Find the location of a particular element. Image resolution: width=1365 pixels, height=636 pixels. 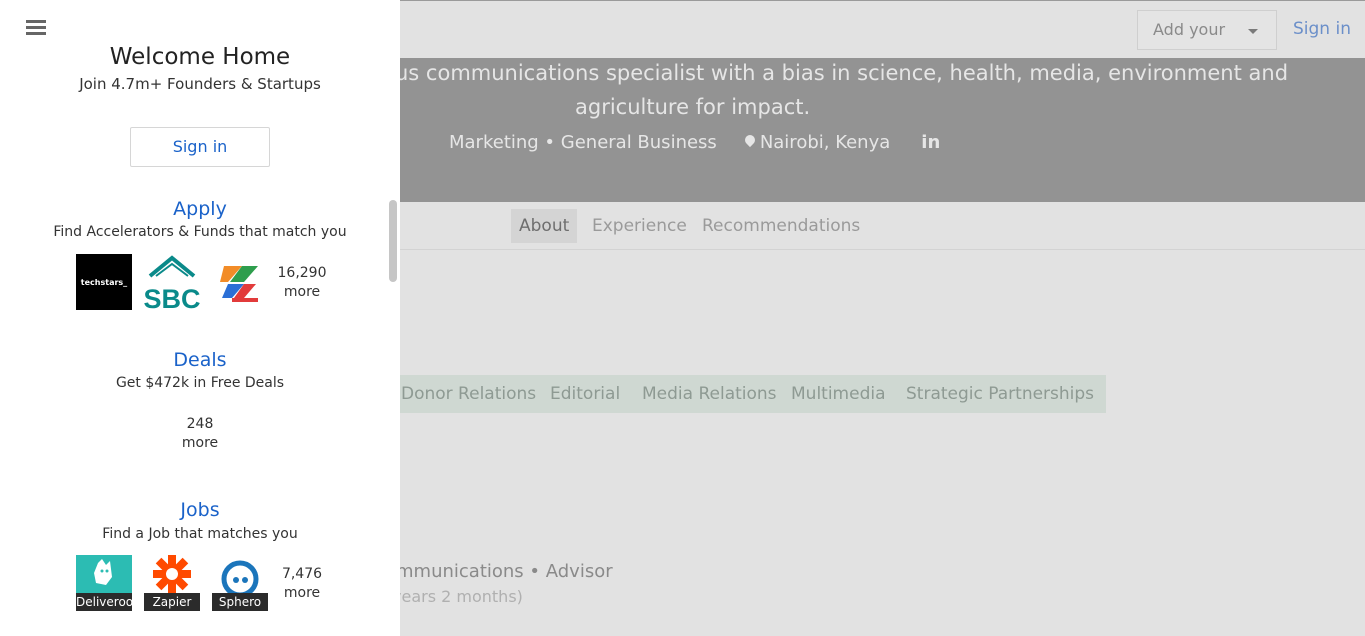

apply-more-label: more is located at coordinates (302, 292).